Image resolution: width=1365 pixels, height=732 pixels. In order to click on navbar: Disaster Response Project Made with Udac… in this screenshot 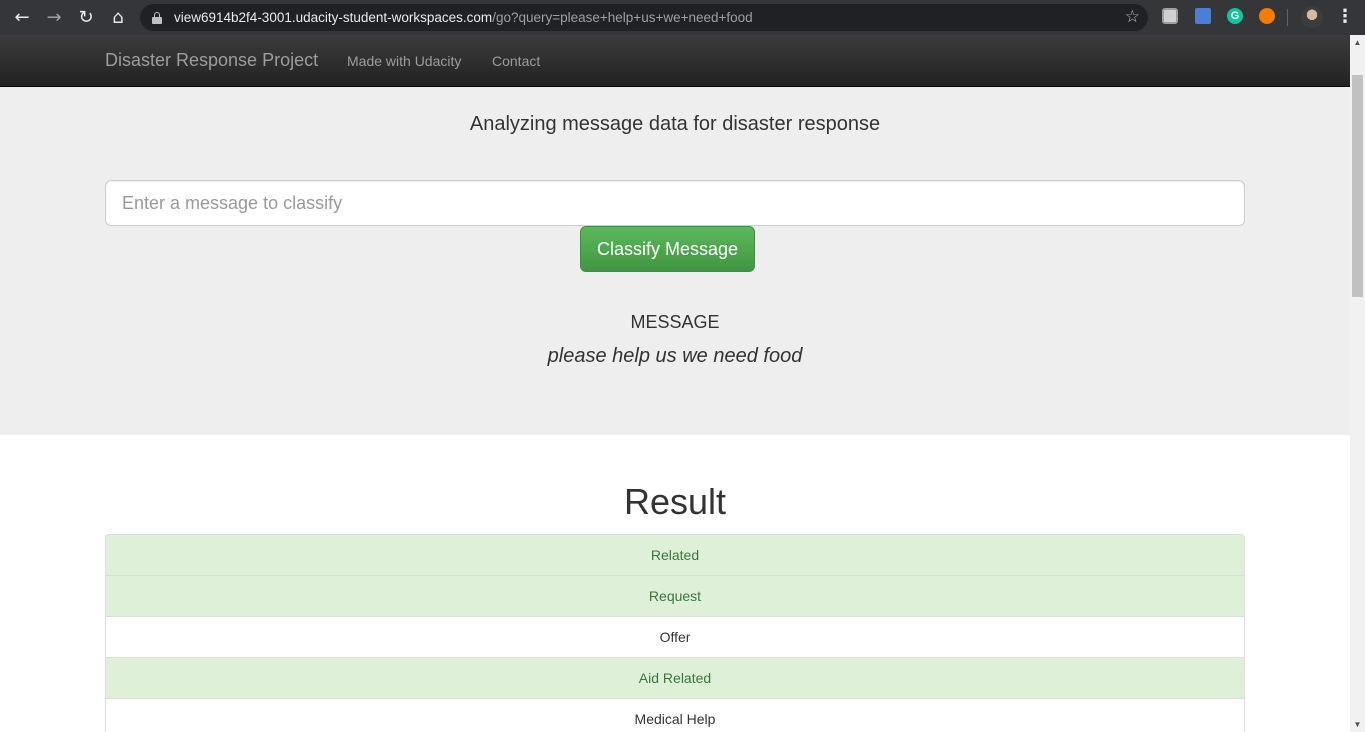, I will do `click(675, 61)`.